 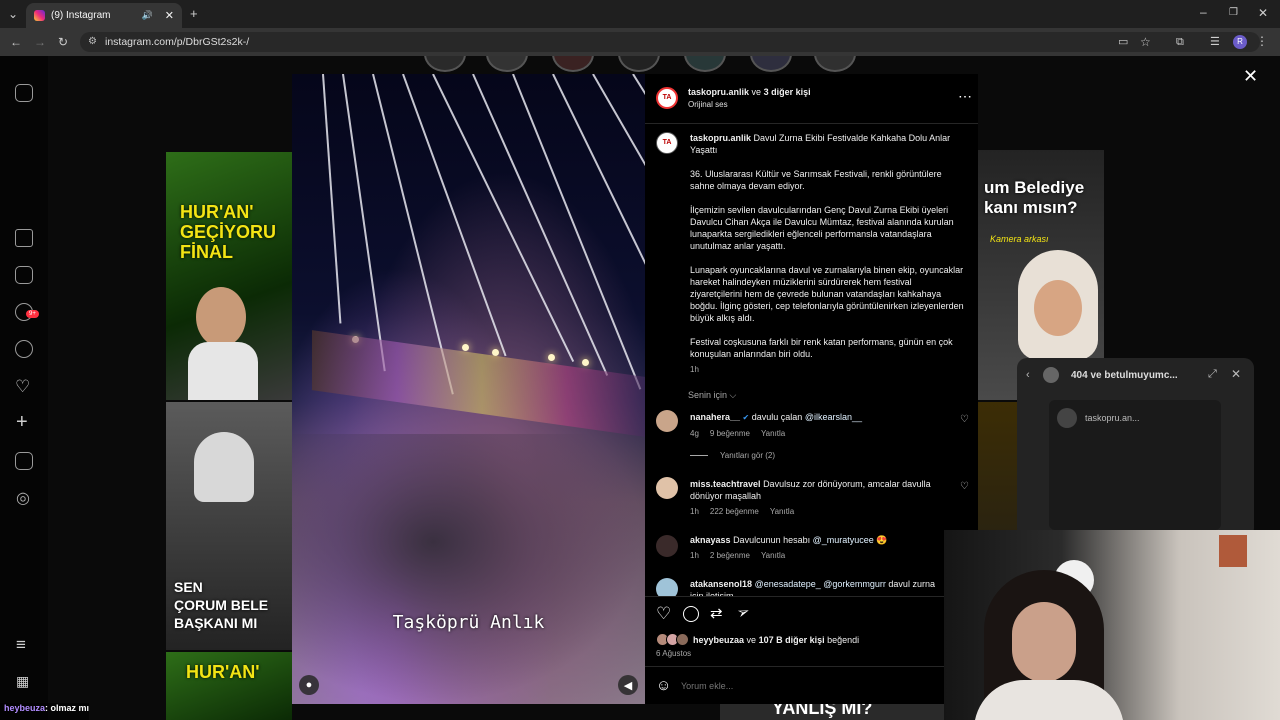 I want to click on comment-mention-link: @ilkearslan__, so click(x=833, y=417).